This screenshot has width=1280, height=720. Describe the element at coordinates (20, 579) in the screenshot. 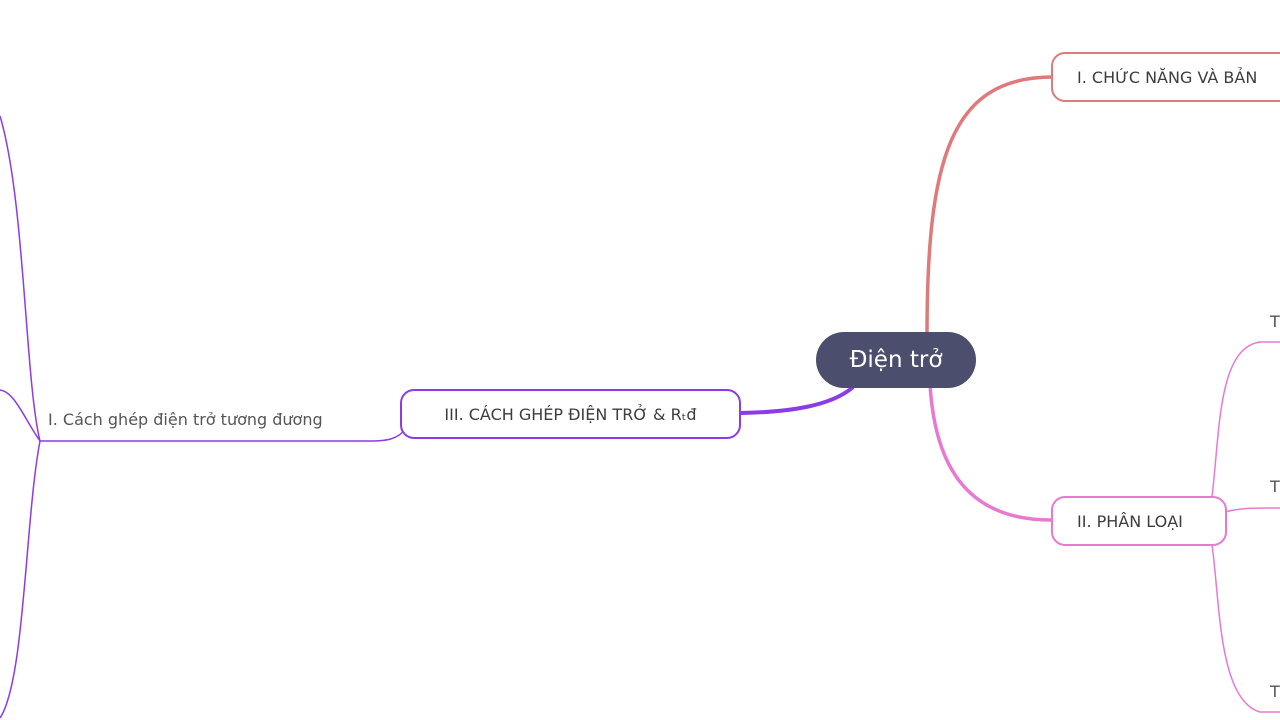

I see `connector-sub-child-bottom` at that location.